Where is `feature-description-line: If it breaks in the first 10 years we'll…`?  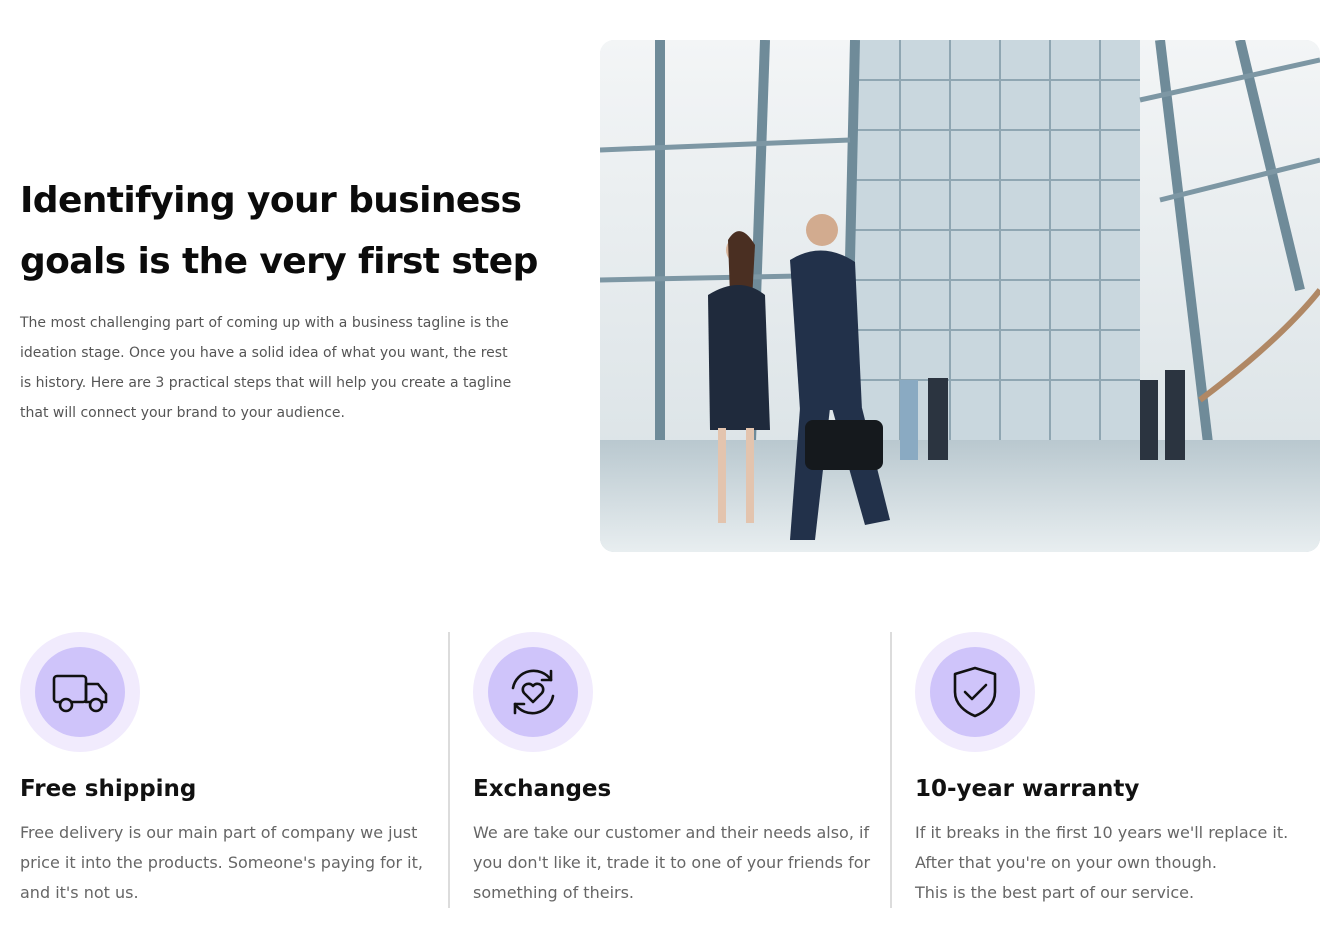 feature-description-line: If it breaks in the first 10 years we'll… is located at coordinates (1102, 847).